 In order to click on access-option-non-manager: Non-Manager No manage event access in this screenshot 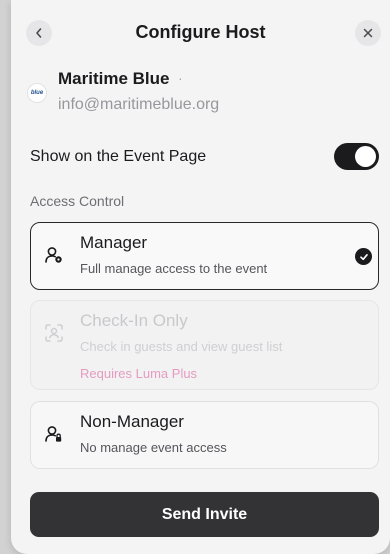, I will do `click(204, 435)`.